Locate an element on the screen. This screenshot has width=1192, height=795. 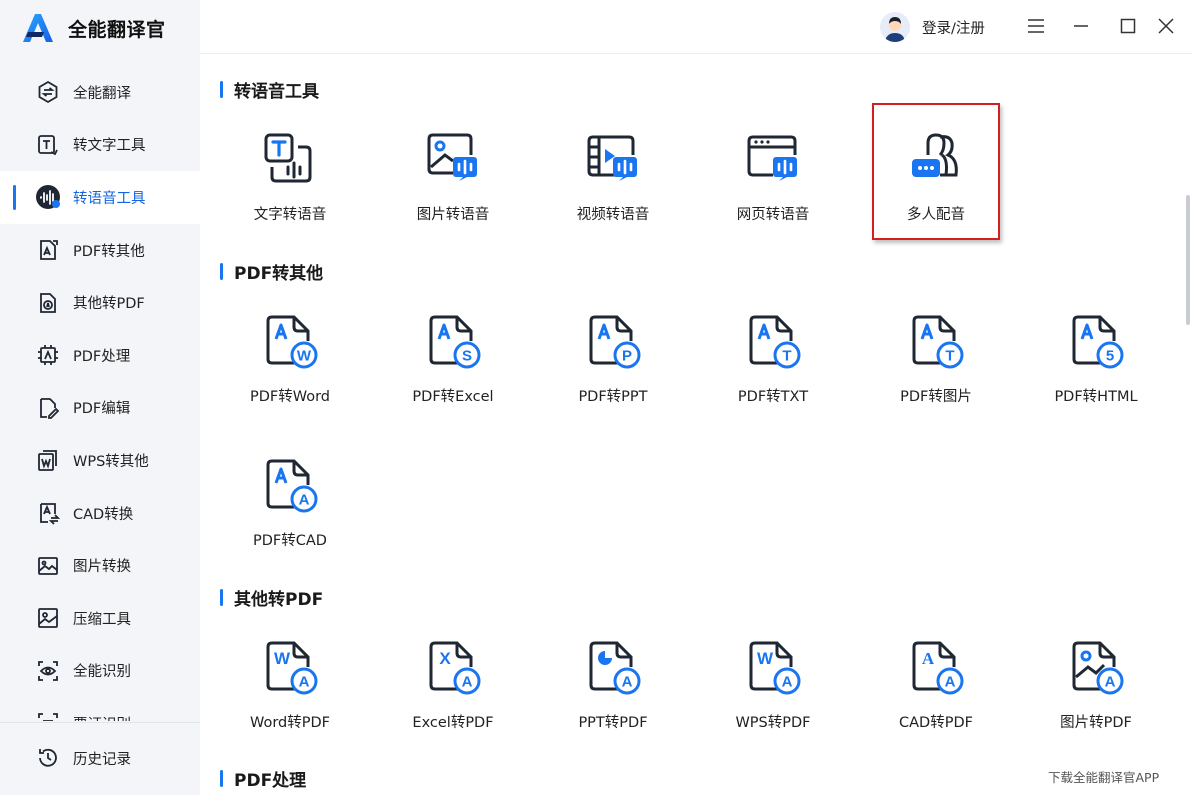
compress-icon is located at coordinates (48, 618).